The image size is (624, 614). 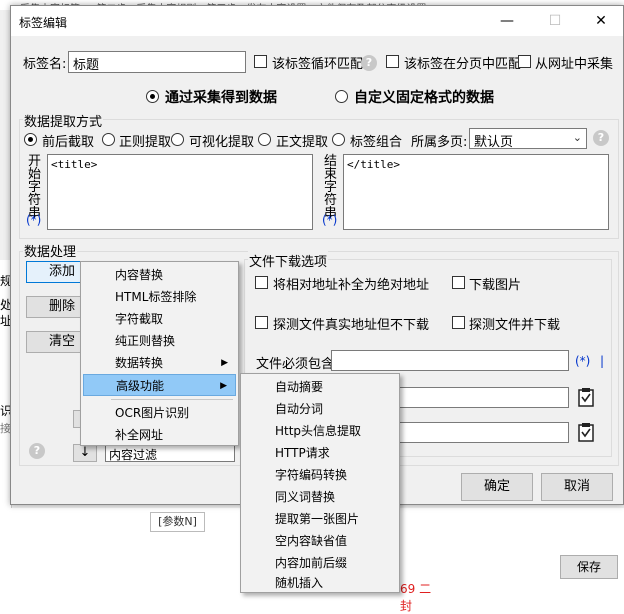 What do you see at coordinates (261, 322) in the screenshot?
I see `probe-no-download-checkbox` at bounding box center [261, 322].